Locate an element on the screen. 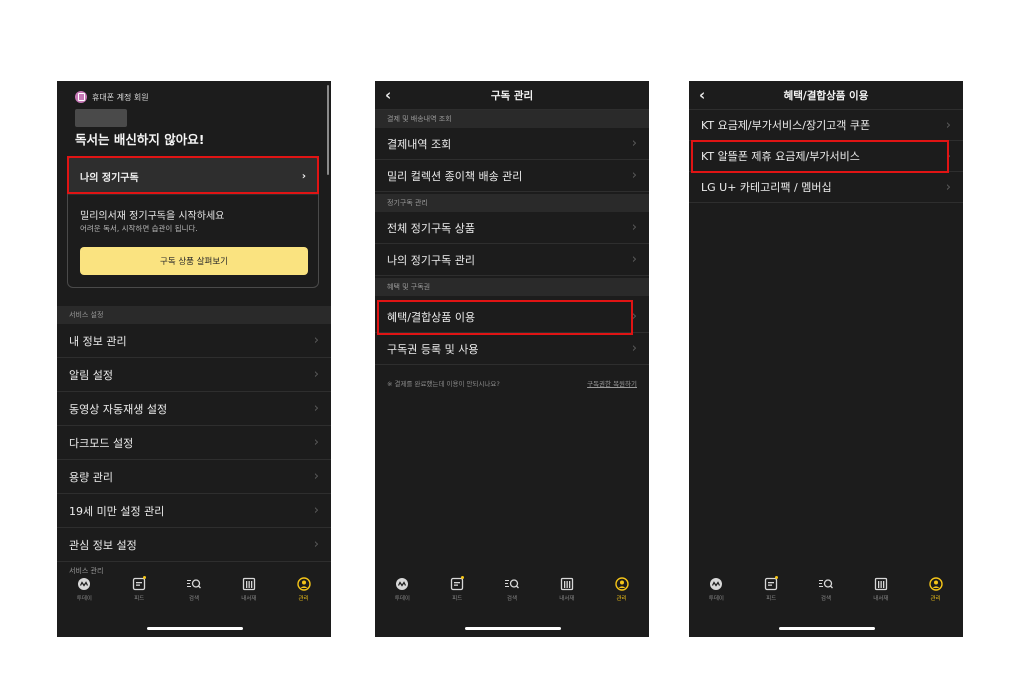 The width and height of the screenshot is (1024, 683). menu-item-label: 19세 미만 설정 관리 is located at coordinates (117, 511).